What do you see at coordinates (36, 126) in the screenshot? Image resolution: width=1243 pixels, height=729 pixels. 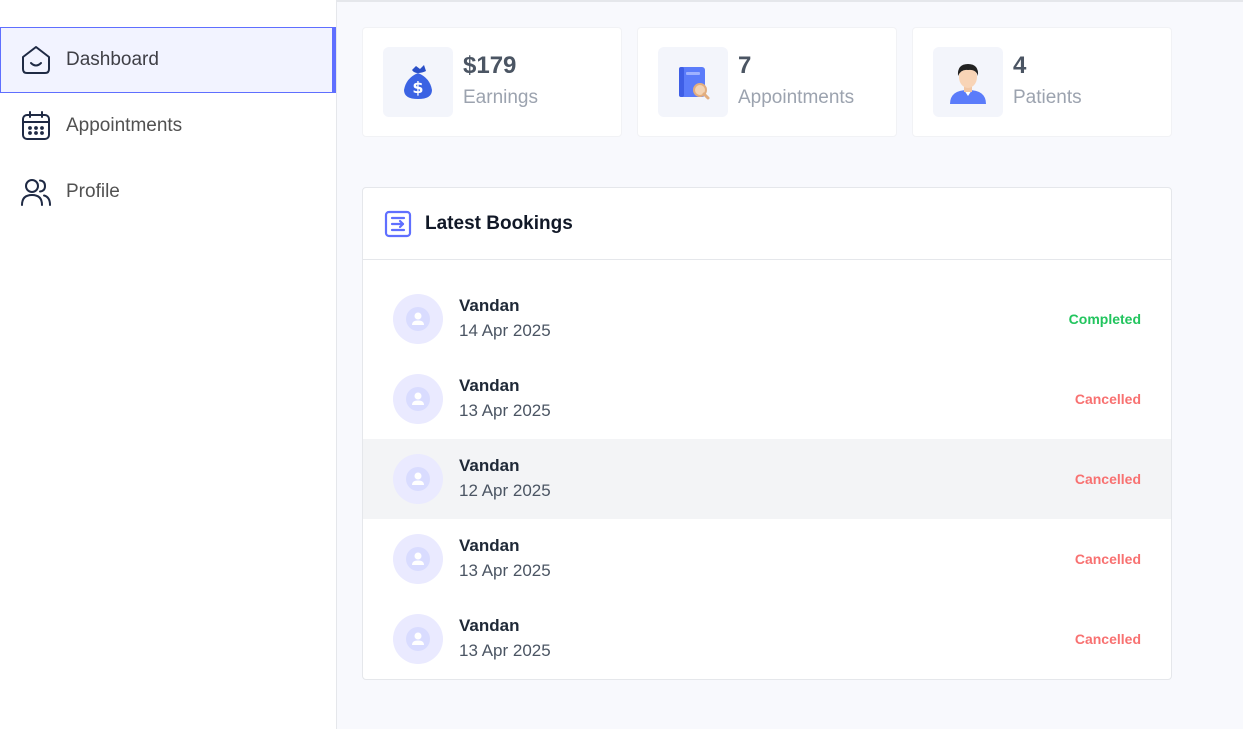 I see `calendar-icon` at bounding box center [36, 126].